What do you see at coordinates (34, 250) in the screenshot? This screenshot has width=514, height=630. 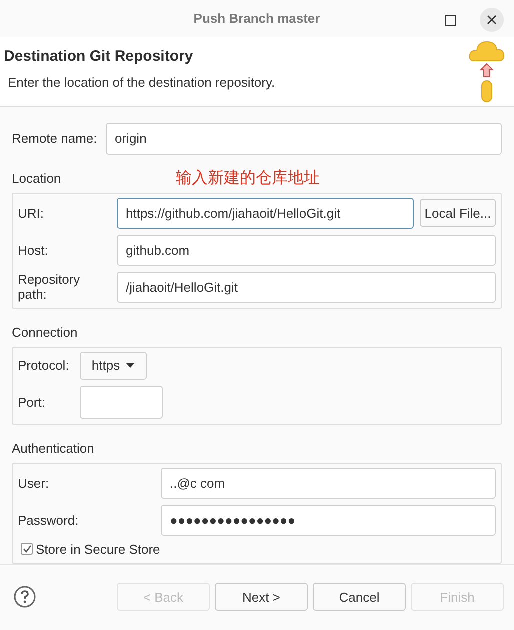 I see `field-label: Host:` at bounding box center [34, 250].